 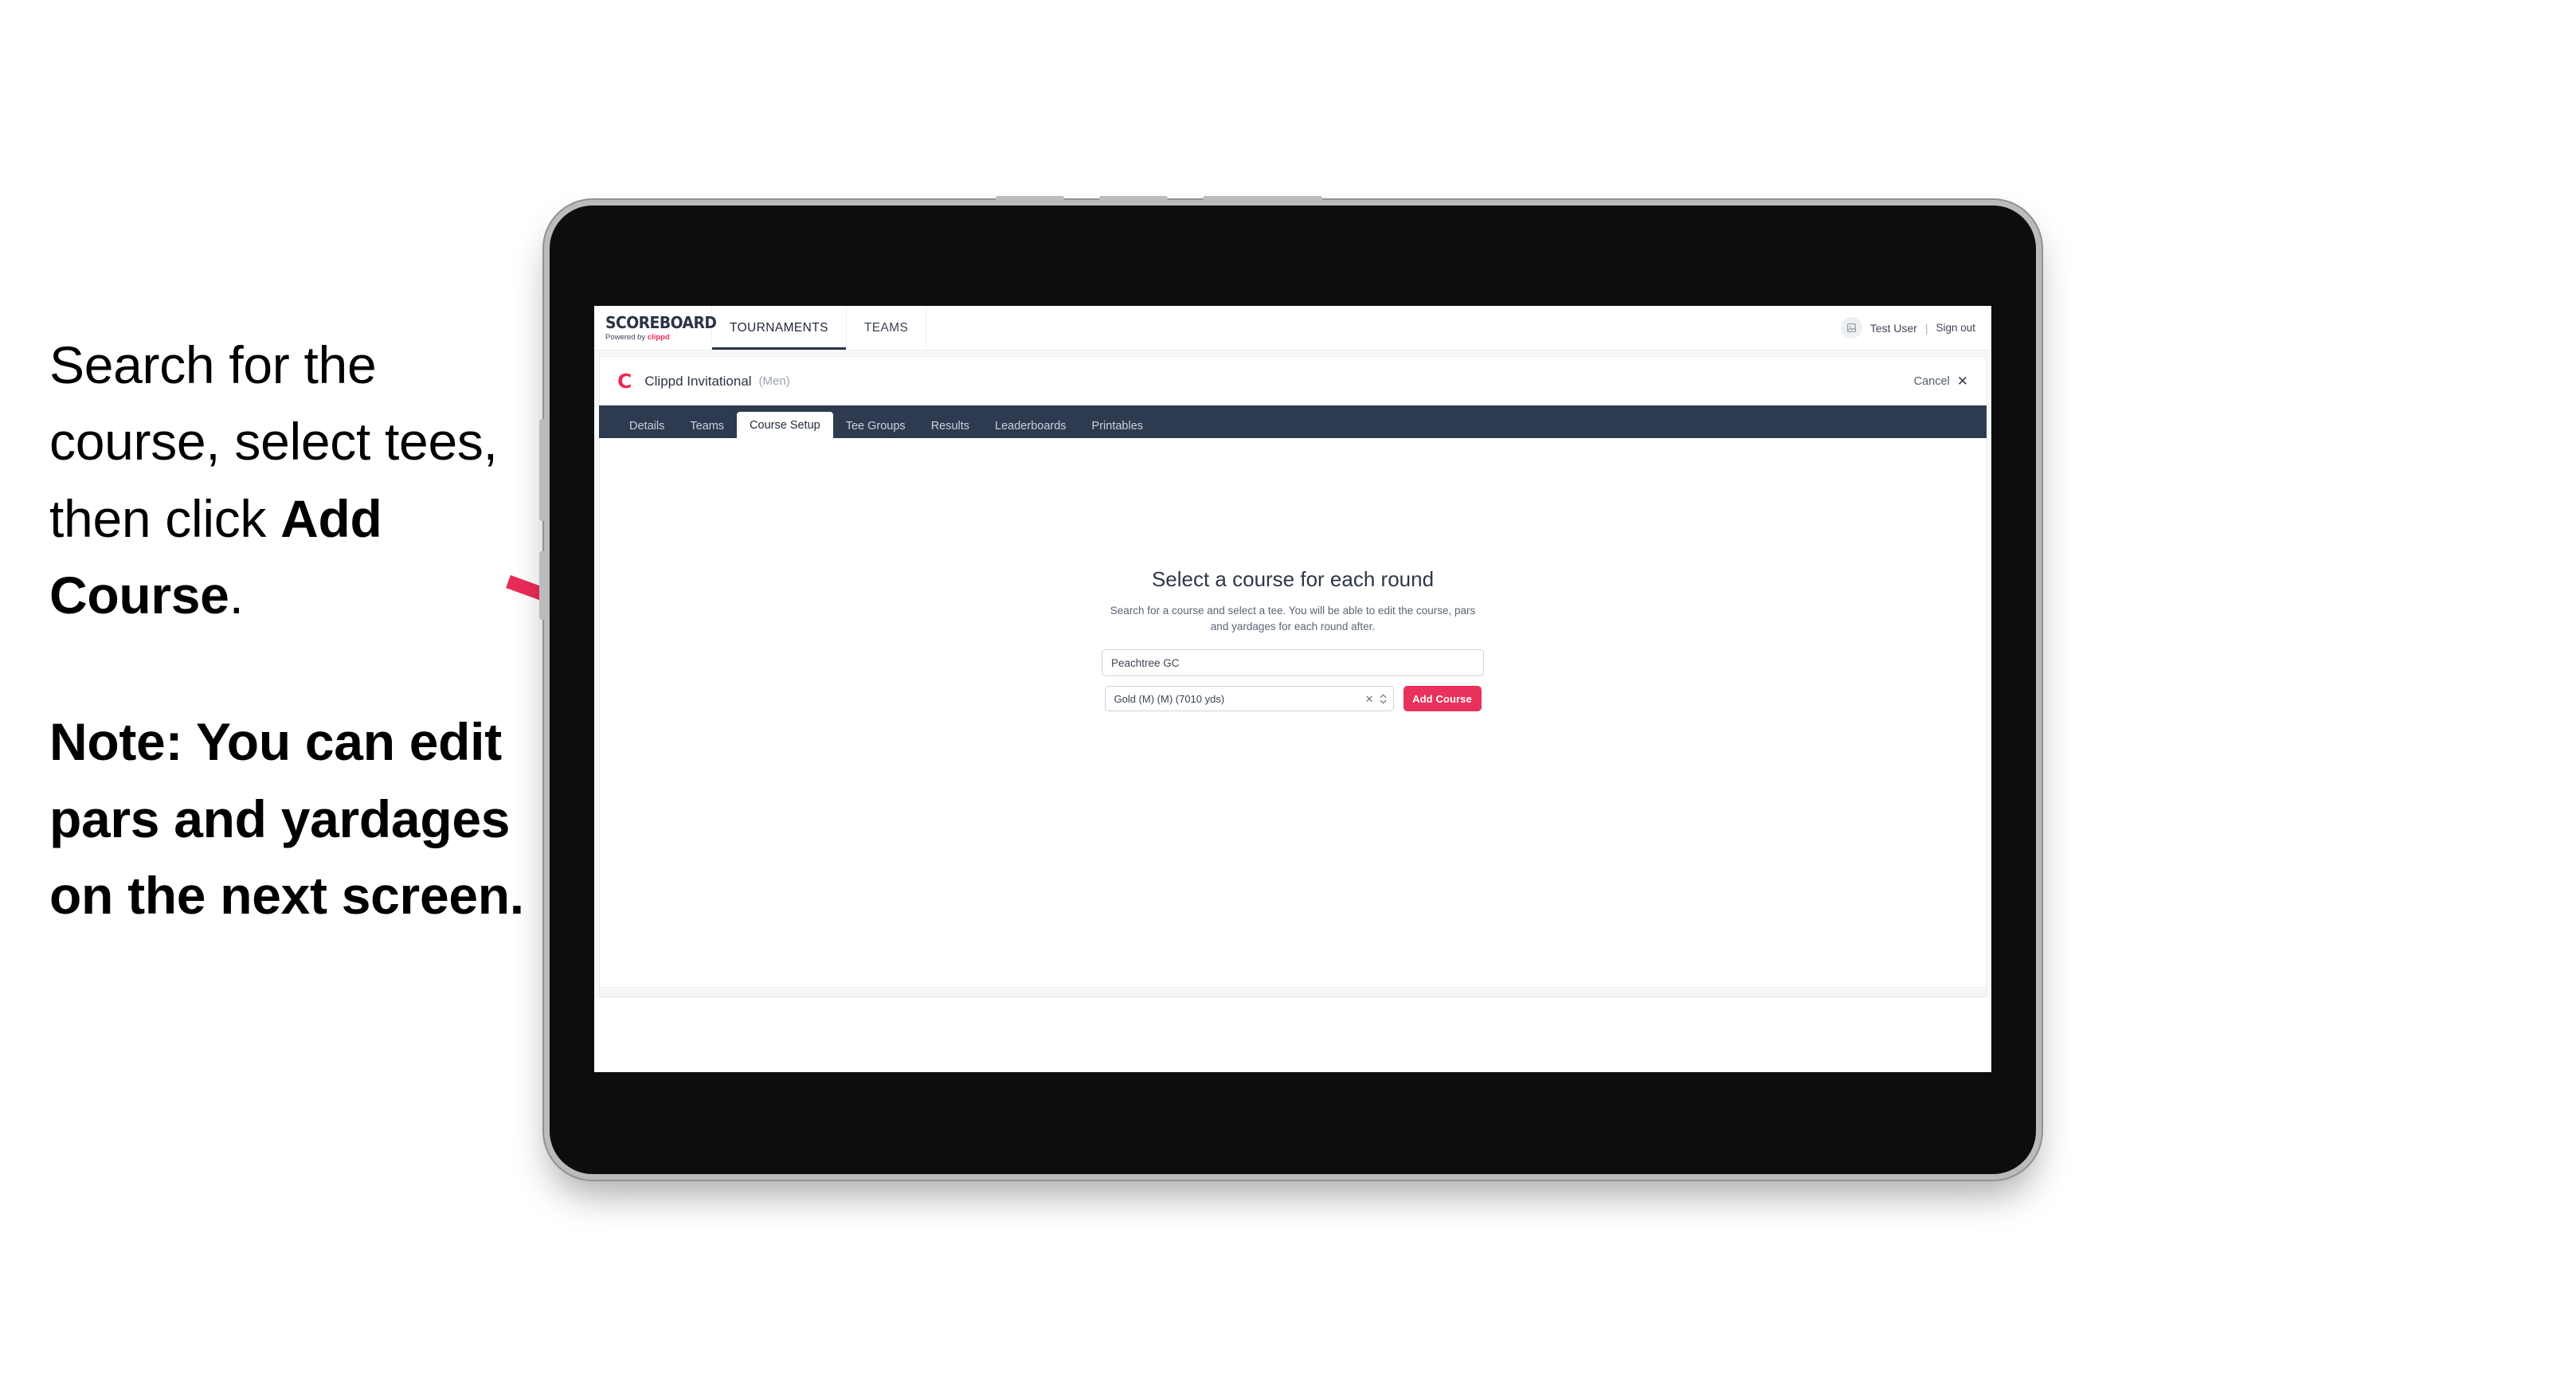 What do you see at coordinates (661, 322) in the screenshot?
I see `brand-wordmark: SCOREBOARD` at bounding box center [661, 322].